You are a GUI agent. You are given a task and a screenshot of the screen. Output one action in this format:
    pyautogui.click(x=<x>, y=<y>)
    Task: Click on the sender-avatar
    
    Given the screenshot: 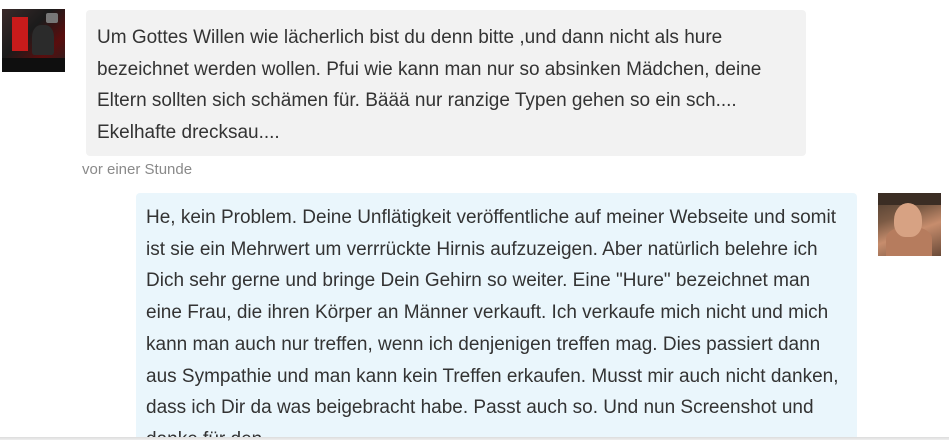 What is the action you would take?
    pyautogui.click(x=33, y=40)
    